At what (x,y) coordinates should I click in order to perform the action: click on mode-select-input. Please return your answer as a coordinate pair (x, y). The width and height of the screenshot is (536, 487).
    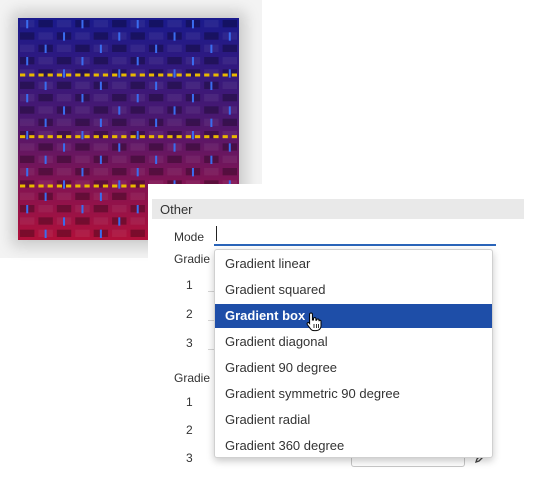
    Looking at the image, I should click on (355, 234).